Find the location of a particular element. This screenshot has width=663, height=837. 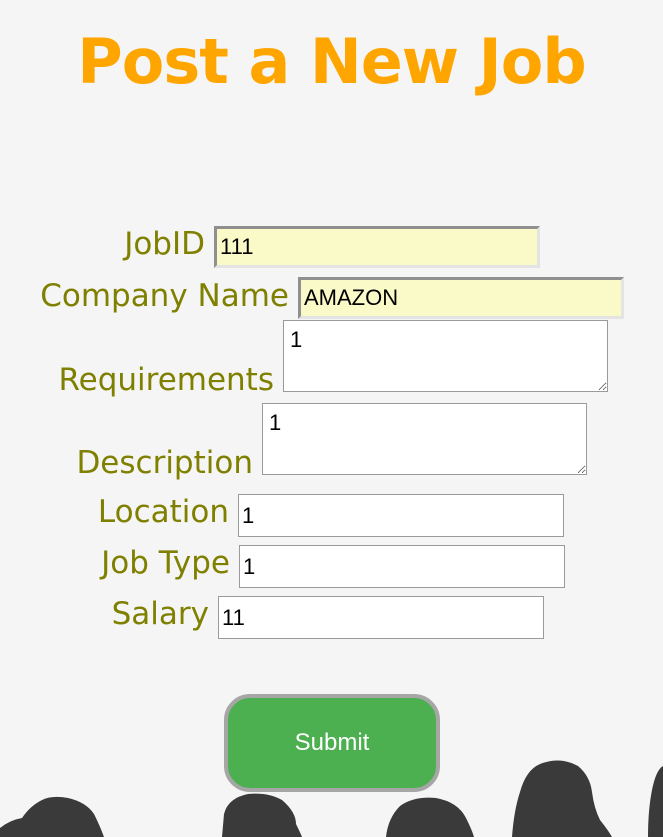

job-type-label: Job Type is located at coordinates (165, 563).